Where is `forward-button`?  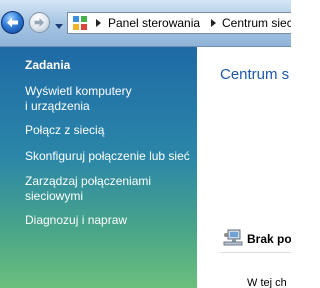
forward-button is located at coordinates (39, 22).